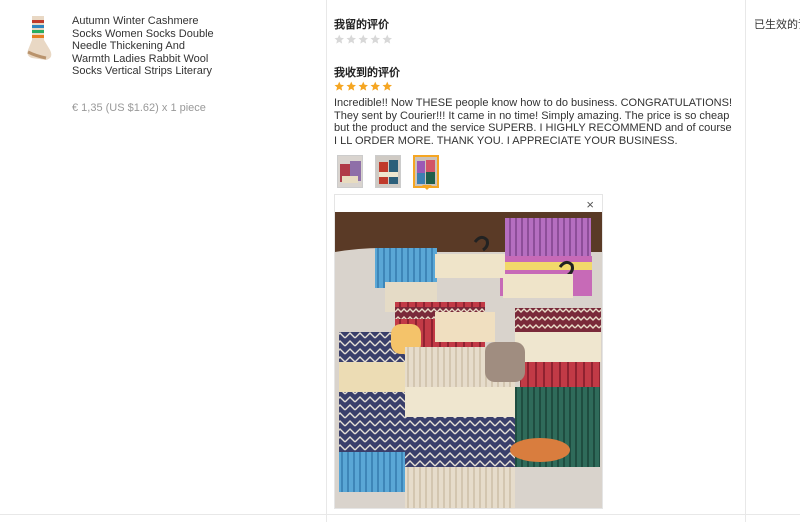  What do you see at coordinates (777, 25) in the screenshot?
I see `right-column-heading: 已生效的评` at bounding box center [777, 25].